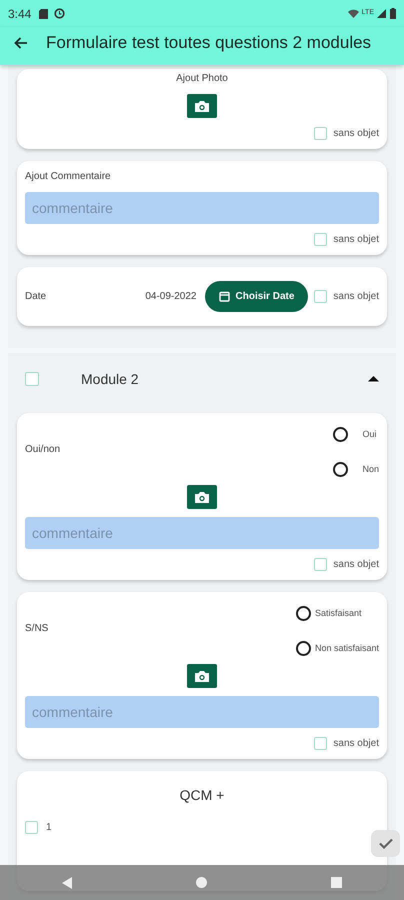 The width and height of the screenshot is (404, 900). Describe the element at coordinates (353, 13) in the screenshot. I see `wifi-icon` at that location.